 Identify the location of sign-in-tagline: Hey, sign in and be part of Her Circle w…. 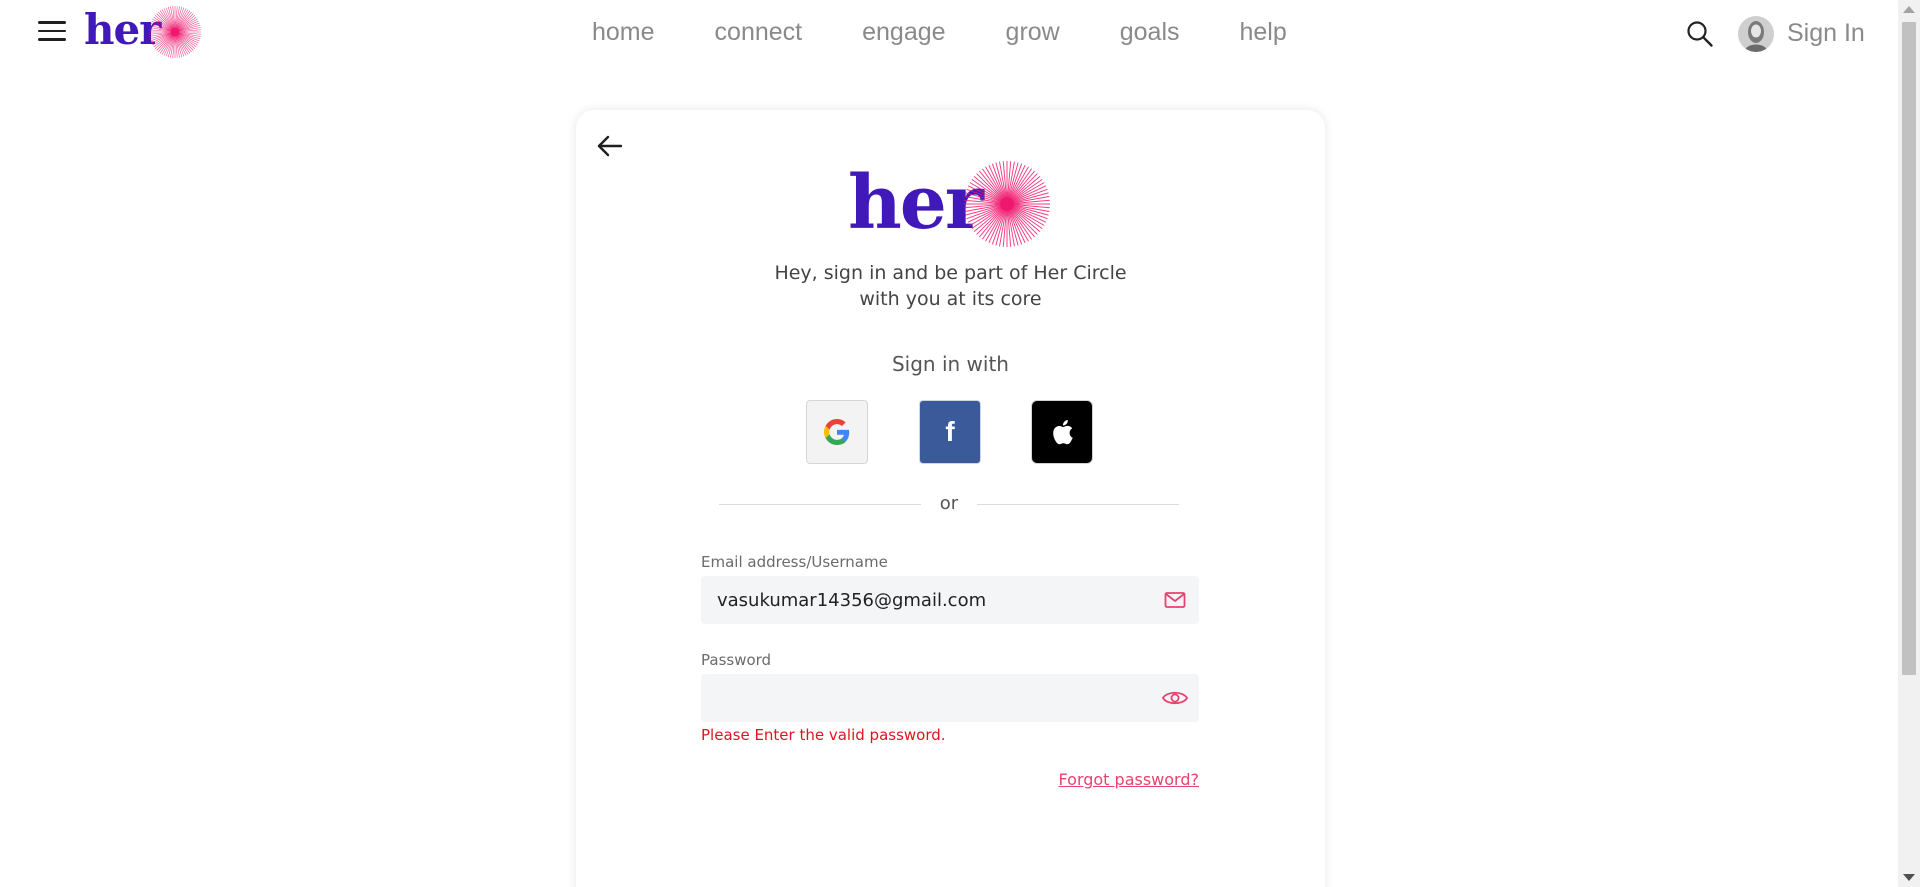
(950, 286).